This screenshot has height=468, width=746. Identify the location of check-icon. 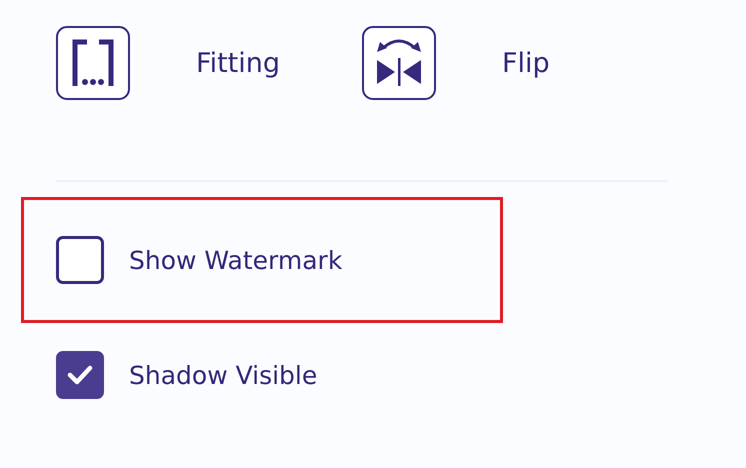
(80, 375).